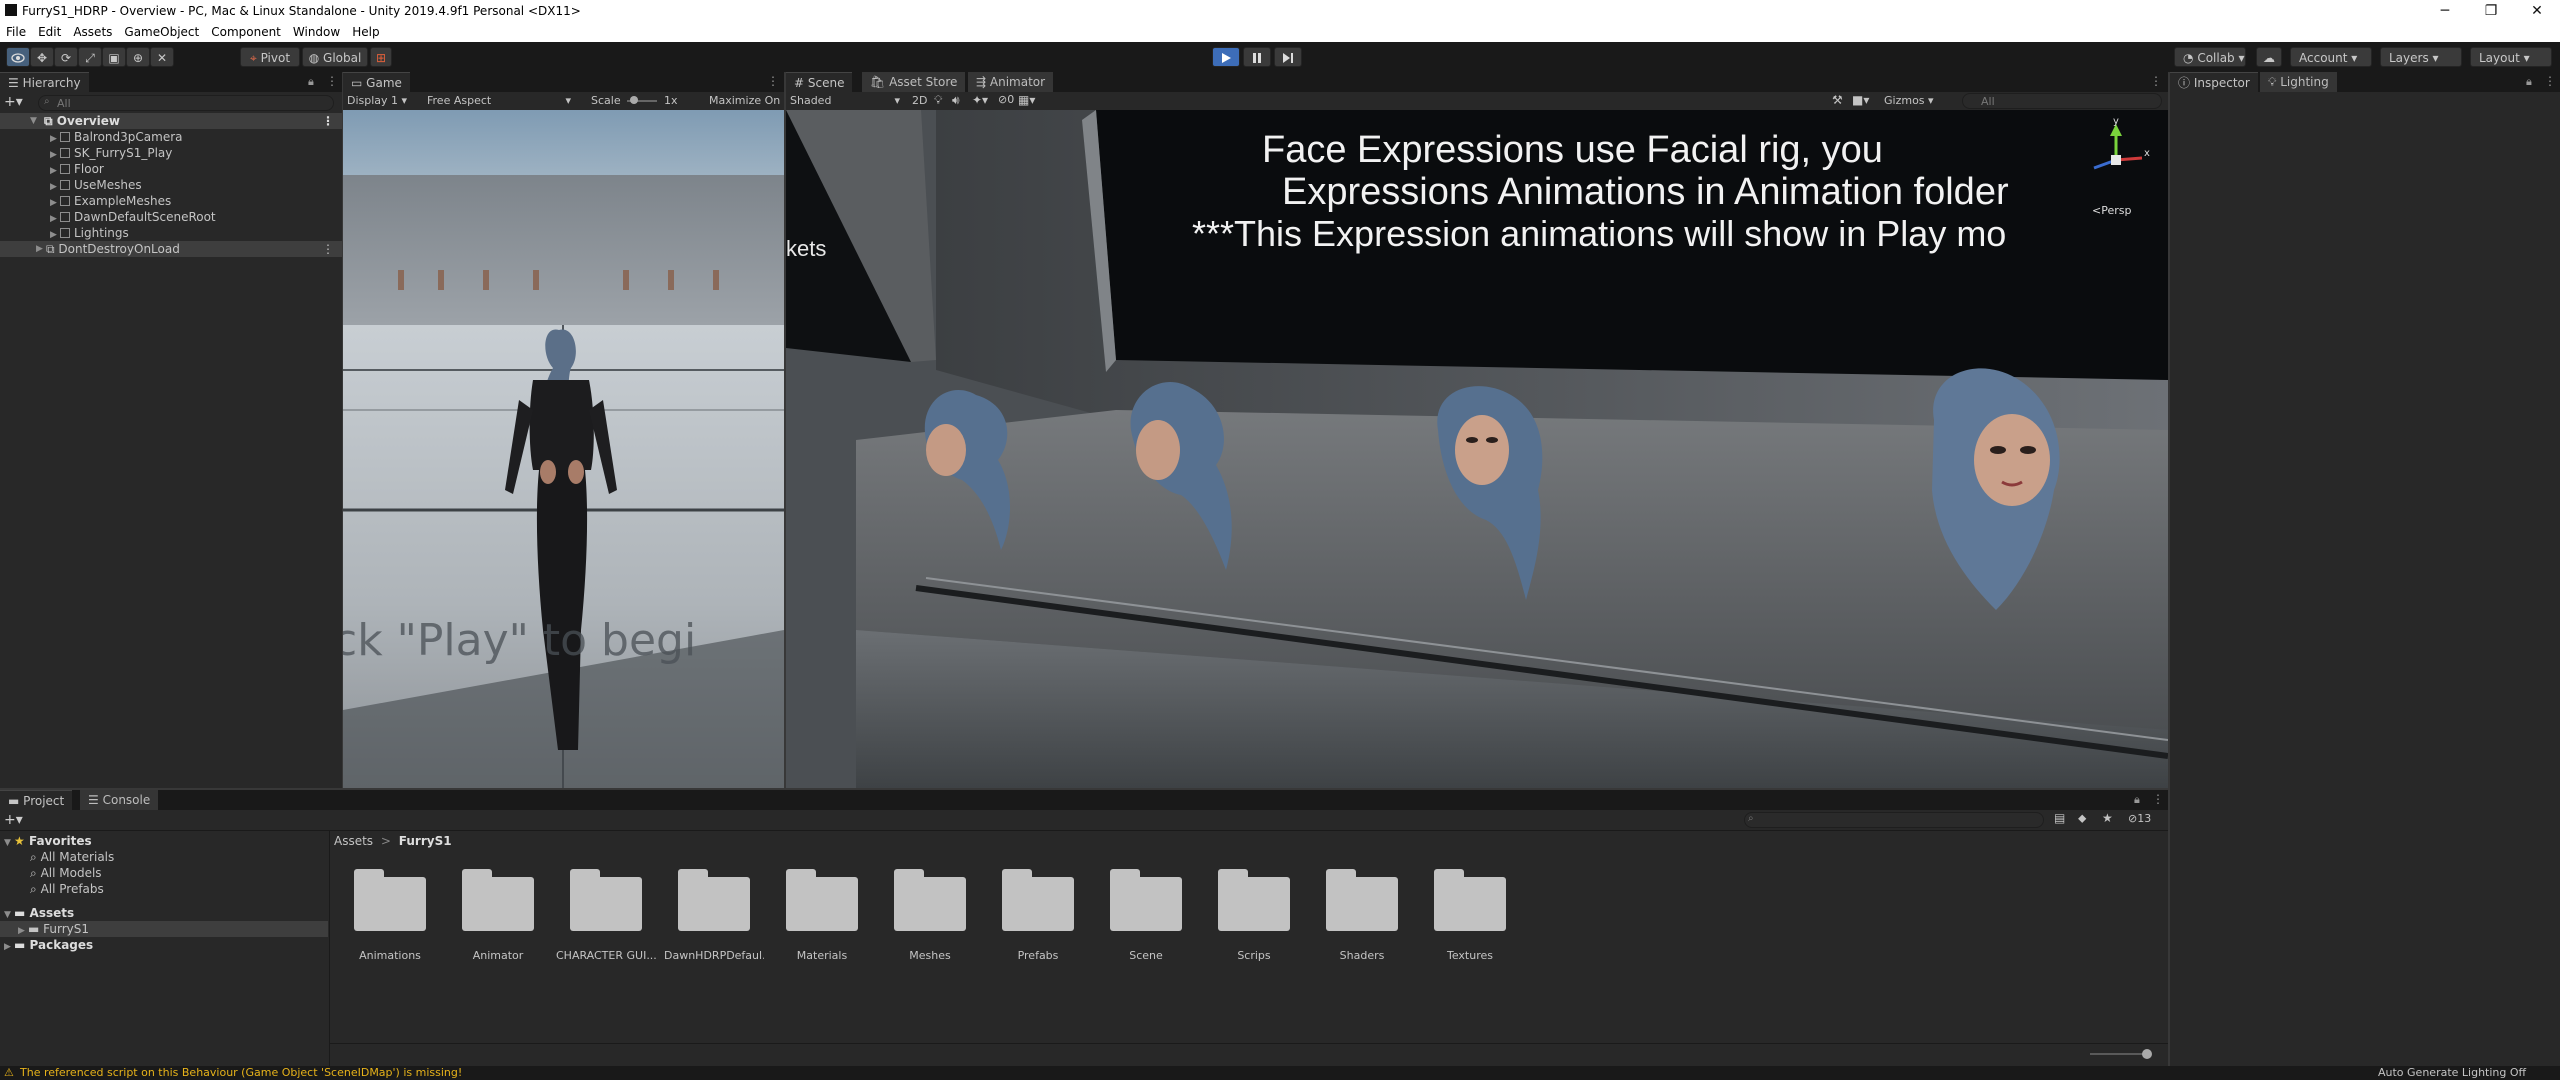  What do you see at coordinates (1837, 100) in the screenshot?
I see `tools-icon: ⚒` at bounding box center [1837, 100].